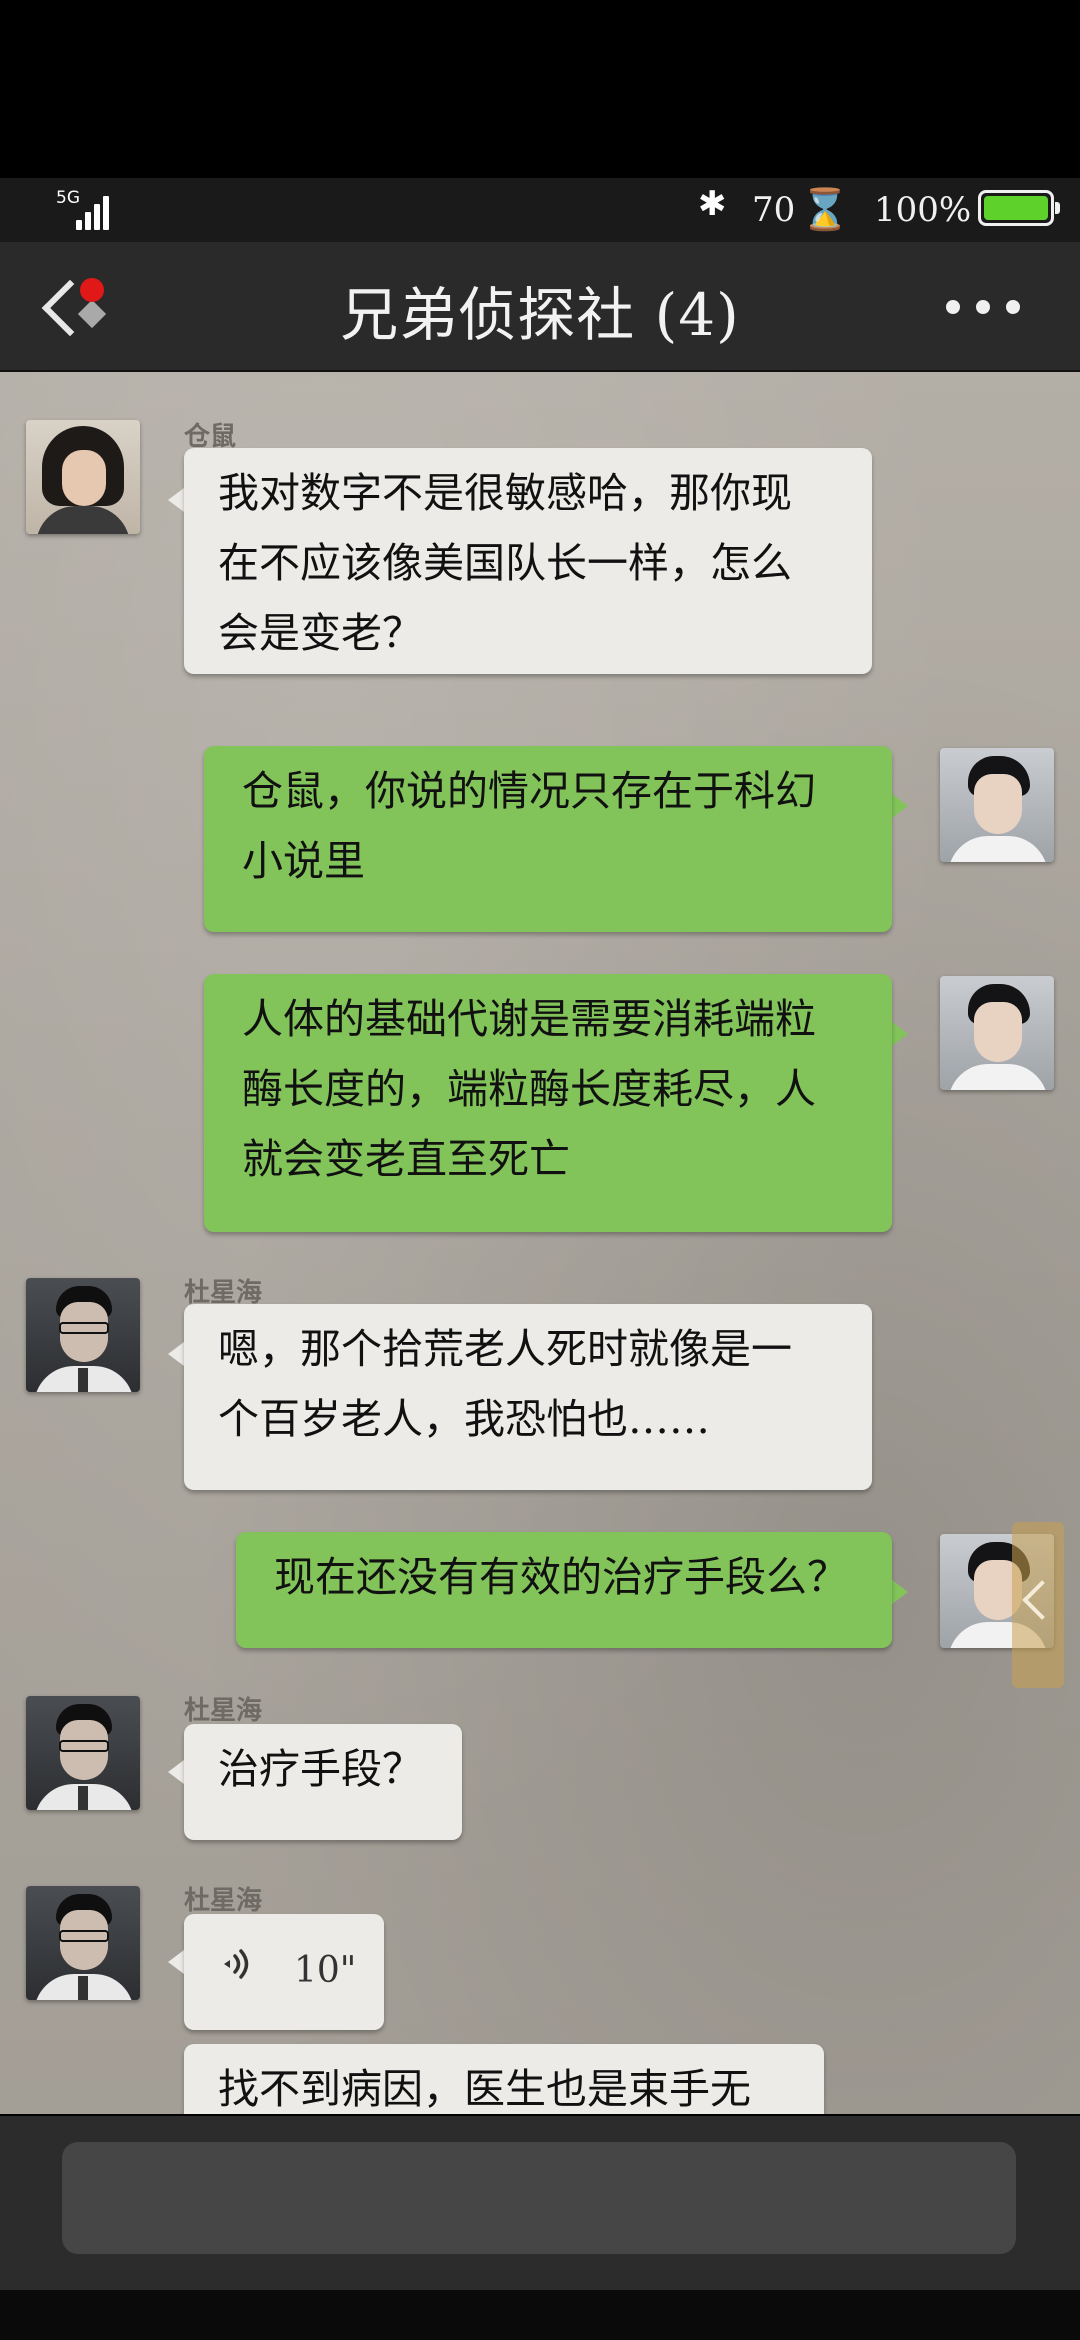  I want to click on input-bar, so click(540, 2203).